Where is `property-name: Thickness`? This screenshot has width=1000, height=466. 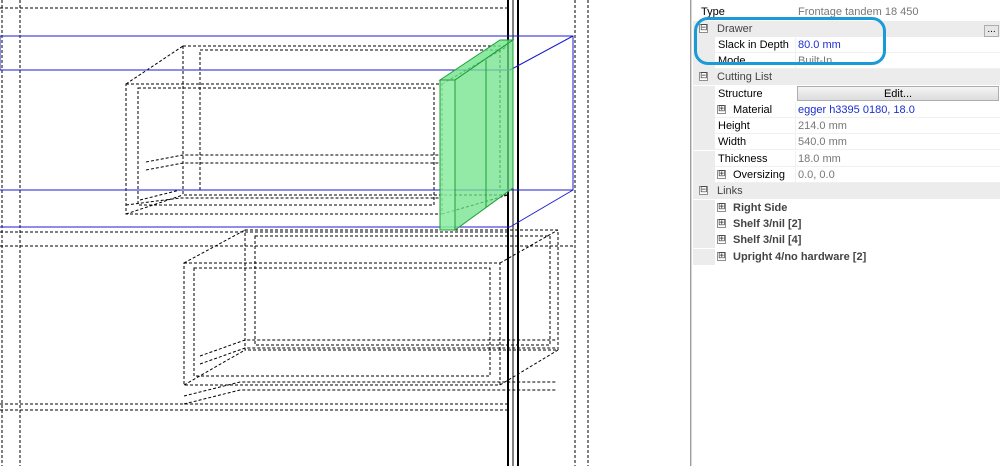
property-name: Thickness is located at coordinates (743, 159).